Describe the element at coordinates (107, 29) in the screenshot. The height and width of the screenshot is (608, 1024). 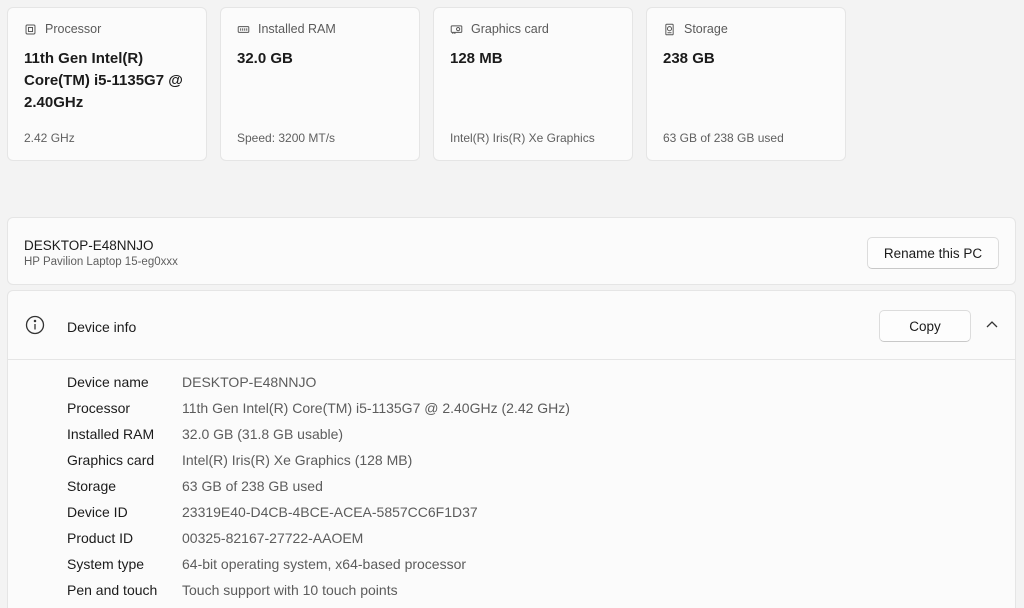
I see `card-header: Processor` at that location.